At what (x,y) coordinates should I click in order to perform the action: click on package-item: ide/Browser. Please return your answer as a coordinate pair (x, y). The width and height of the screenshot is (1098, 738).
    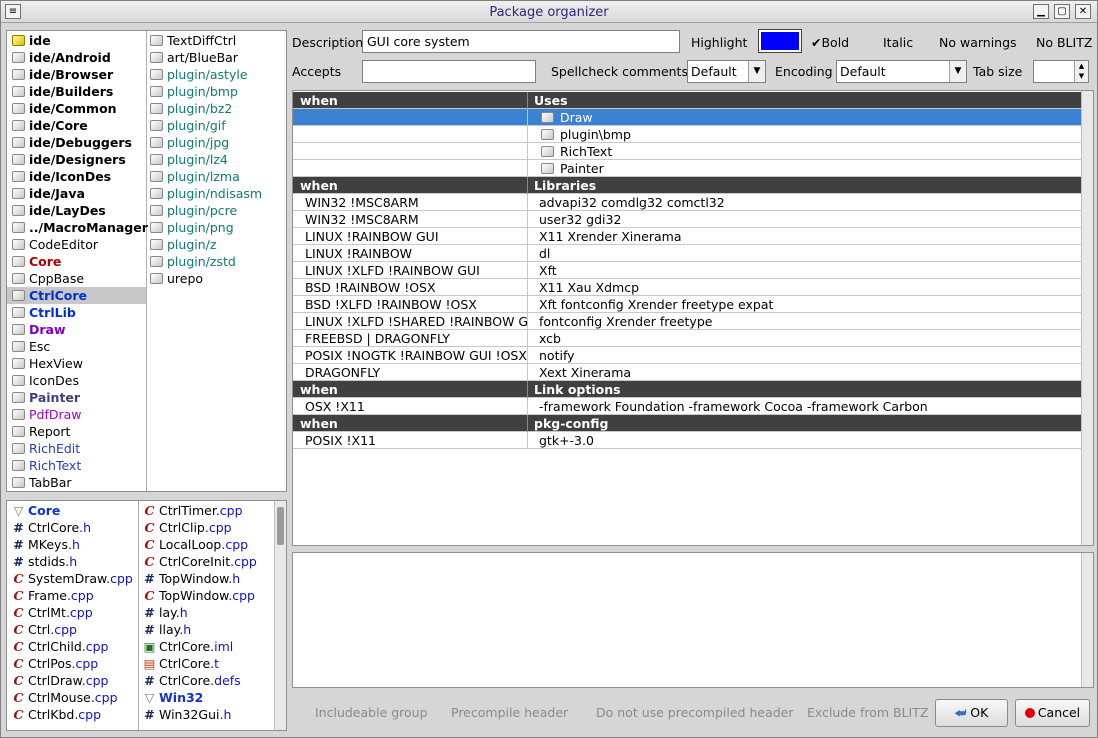
    Looking at the image, I should click on (62, 74).